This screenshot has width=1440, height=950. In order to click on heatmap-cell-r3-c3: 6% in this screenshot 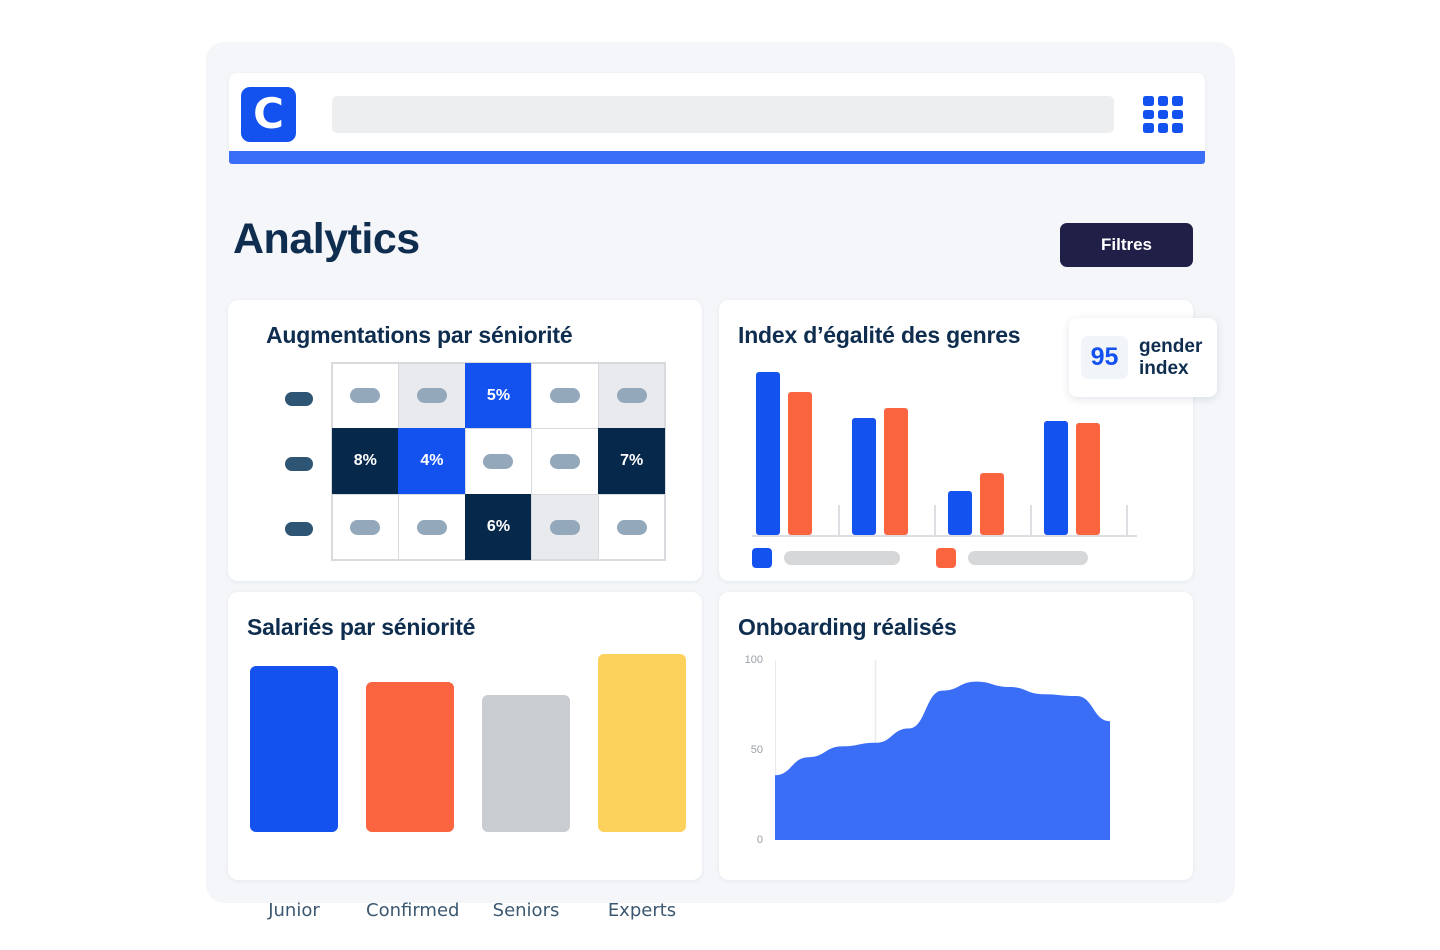, I will do `click(498, 527)`.